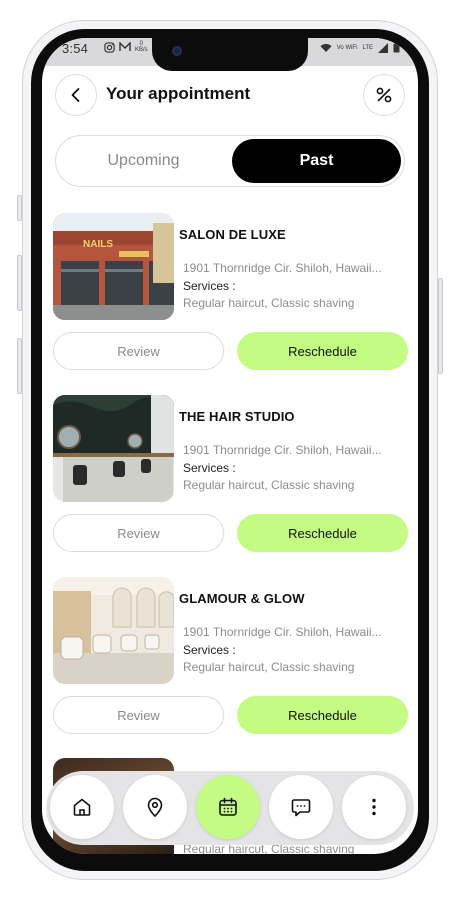  Describe the element at coordinates (237, 416) in the screenshot. I see `salon-name: THE HAIR STUDIO` at that location.